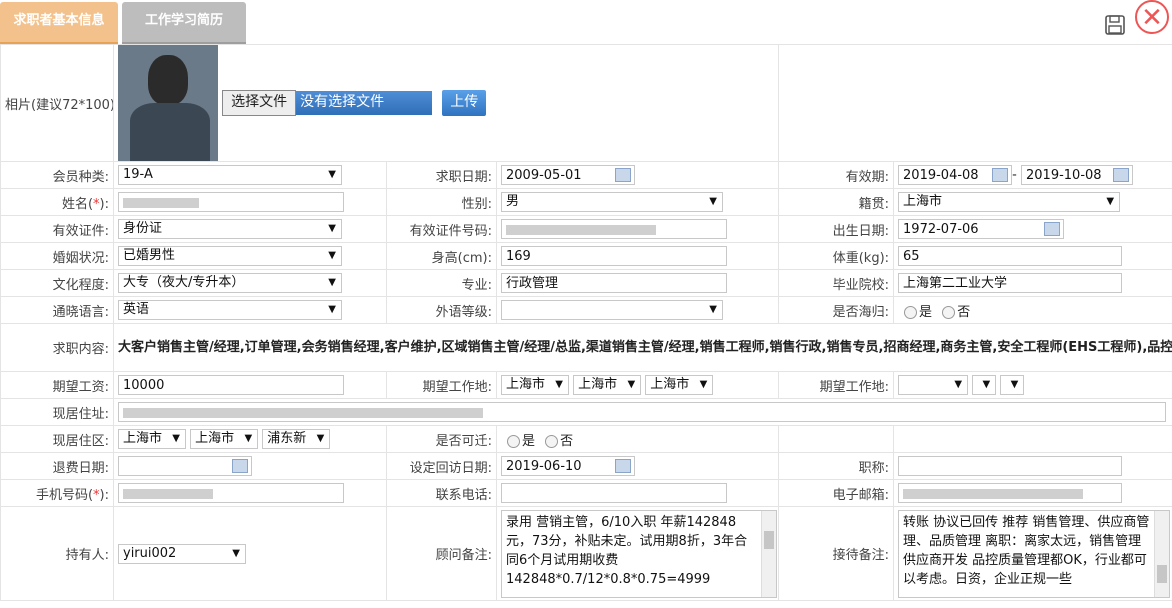  I want to click on district-city-select: 上海市 ▼, so click(224, 439).